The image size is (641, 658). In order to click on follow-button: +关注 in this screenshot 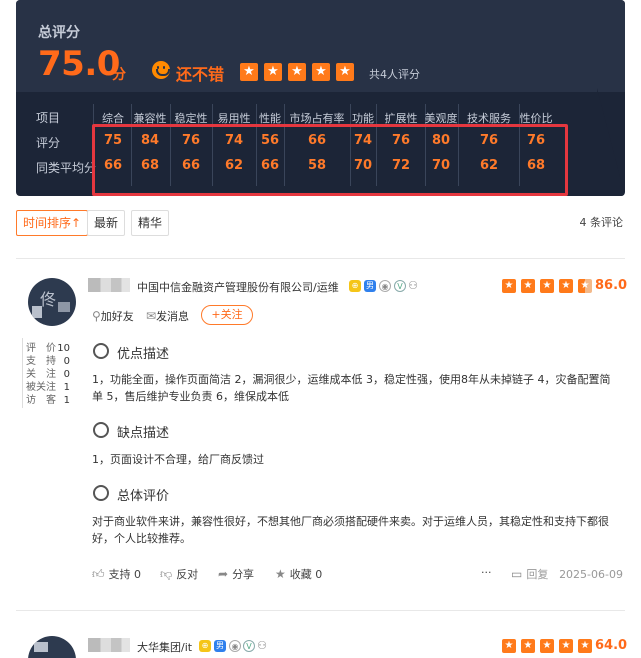, I will do `click(227, 315)`.